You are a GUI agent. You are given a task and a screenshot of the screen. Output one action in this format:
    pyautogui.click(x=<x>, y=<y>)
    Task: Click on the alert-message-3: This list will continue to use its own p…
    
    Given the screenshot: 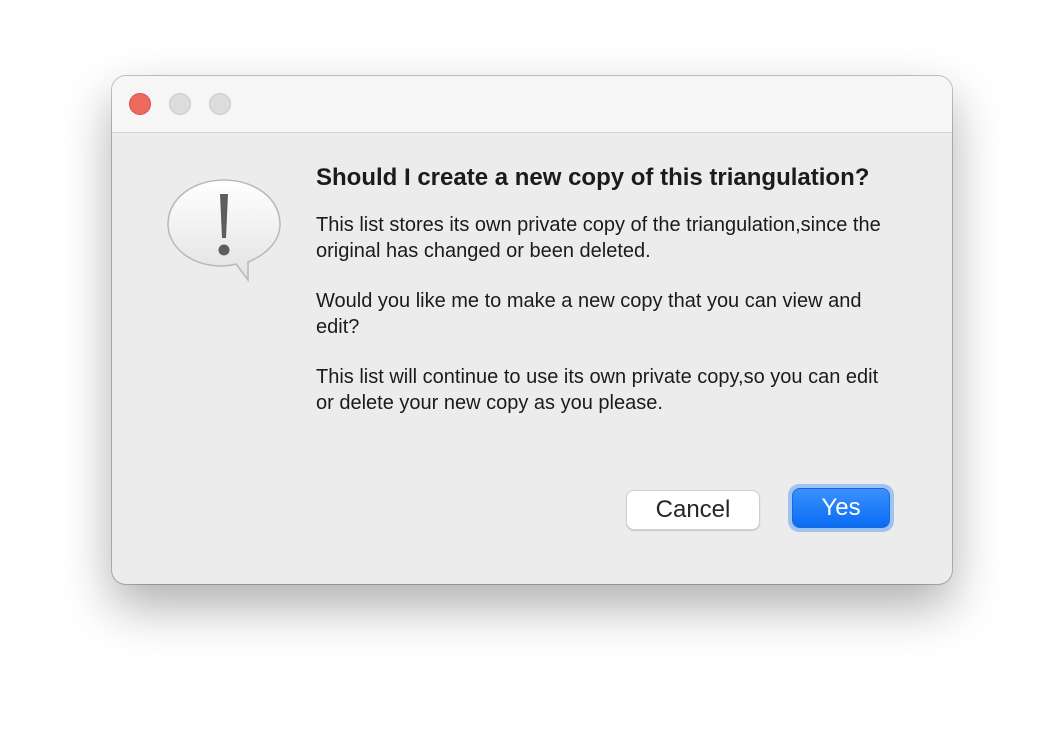 What is the action you would take?
    pyautogui.click(x=597, y=390)
    